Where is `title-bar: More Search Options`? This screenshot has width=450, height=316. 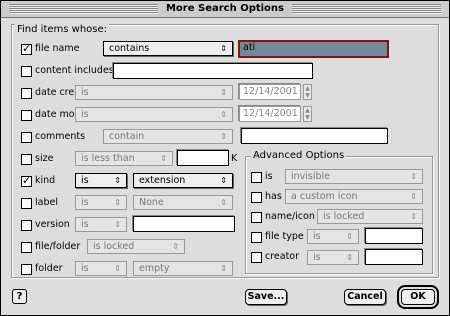 title-bar: More Search Options is located at coordinates (225, 9).